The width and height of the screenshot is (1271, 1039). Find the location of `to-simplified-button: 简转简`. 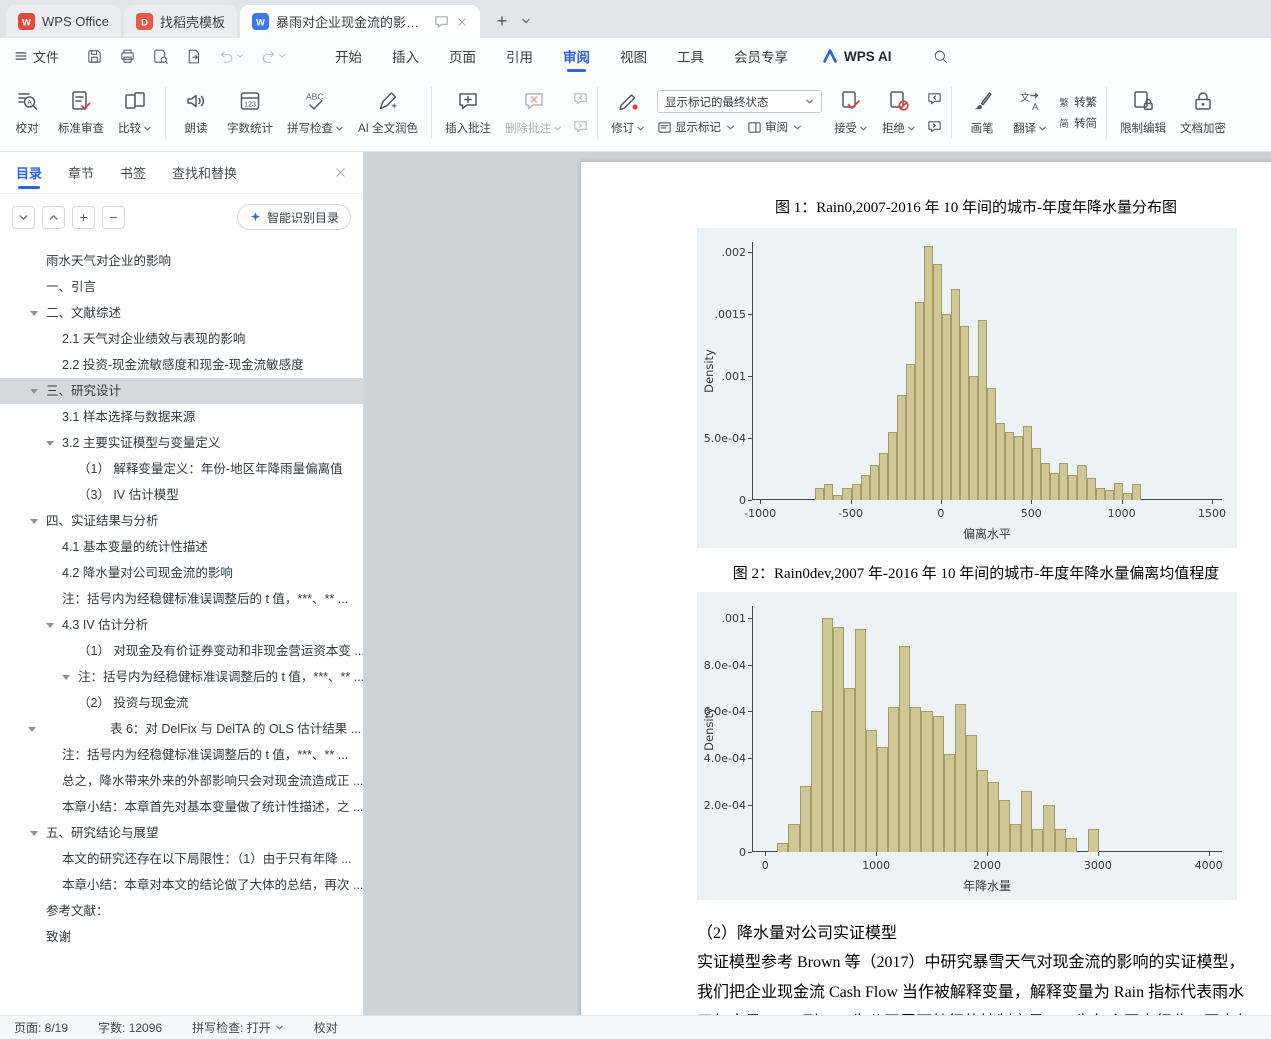

to-simplified-button: 简转简 is located at coordinates (1077, 123).